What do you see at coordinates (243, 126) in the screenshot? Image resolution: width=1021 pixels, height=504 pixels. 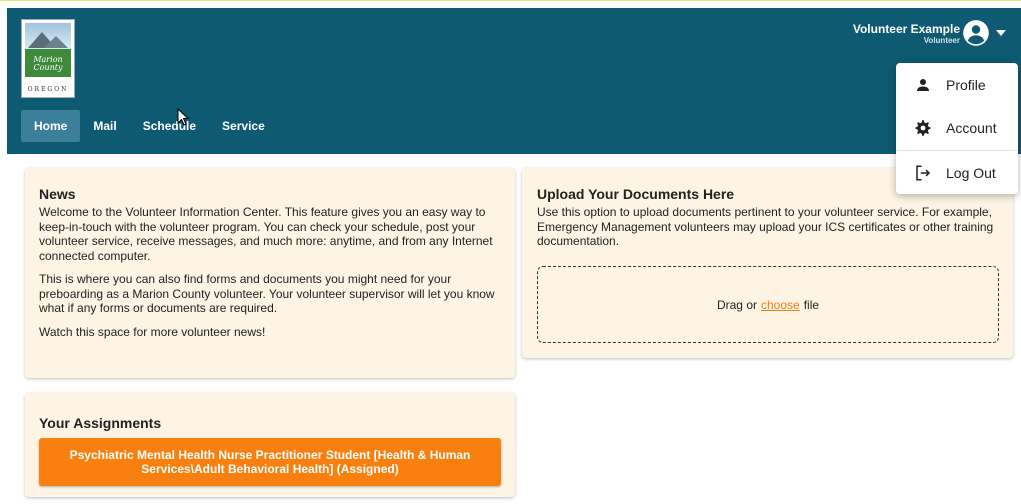 I see `nav-item-service: Service` at bounding box center [243, 126].